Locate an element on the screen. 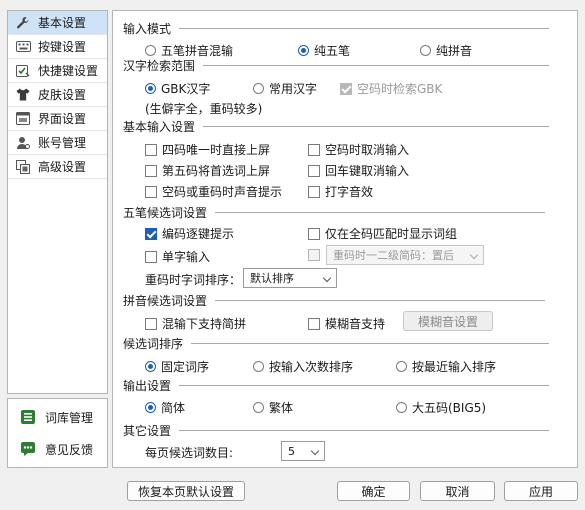  checkbox-fuzzy: 模糊音支持 is located at coordinates (346, 323).